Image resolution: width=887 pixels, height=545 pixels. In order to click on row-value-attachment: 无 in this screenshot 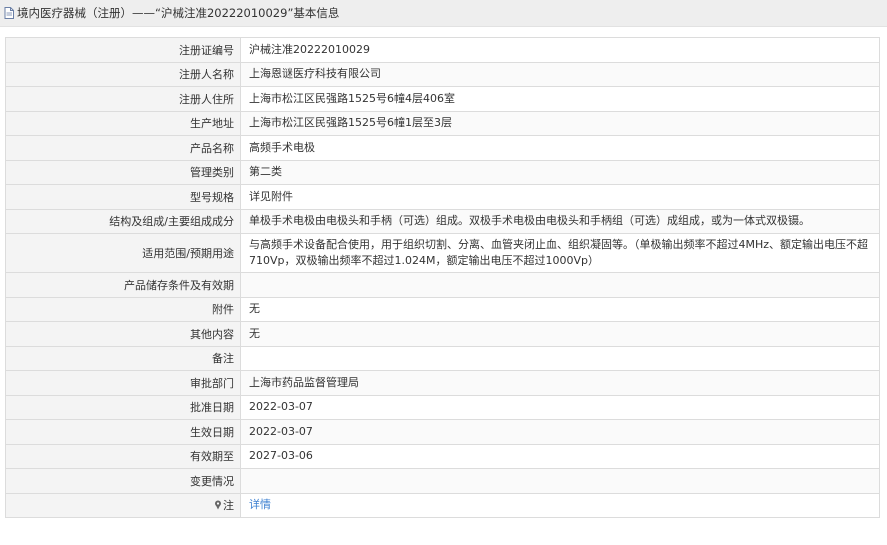, I will do `click(560, 309)`.